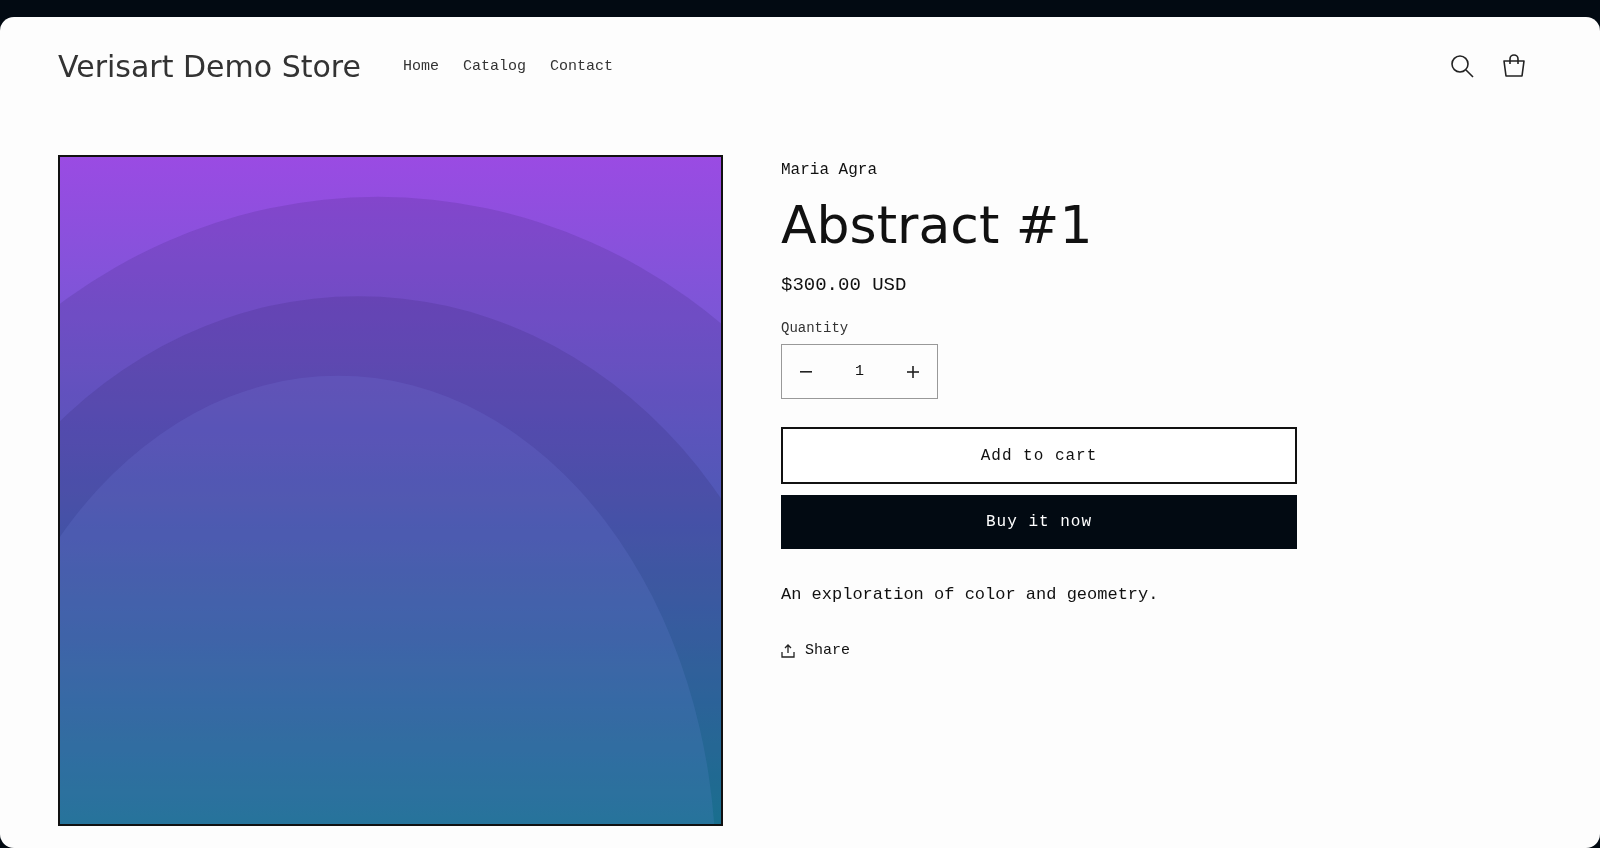 The height and width of the screenshot is (848, 1600). I want to click on minus-icon, so click(806, 371).